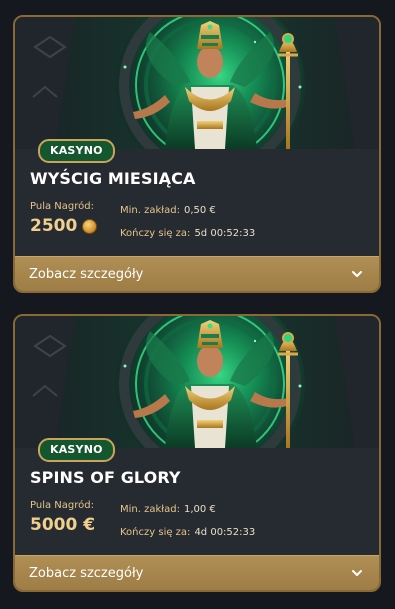  What do you see at coordinates (113, 178) in the screenshot?
I see `tournament-title: WYŚCIG MIESIĄCA` at bounding box center [113, 178].